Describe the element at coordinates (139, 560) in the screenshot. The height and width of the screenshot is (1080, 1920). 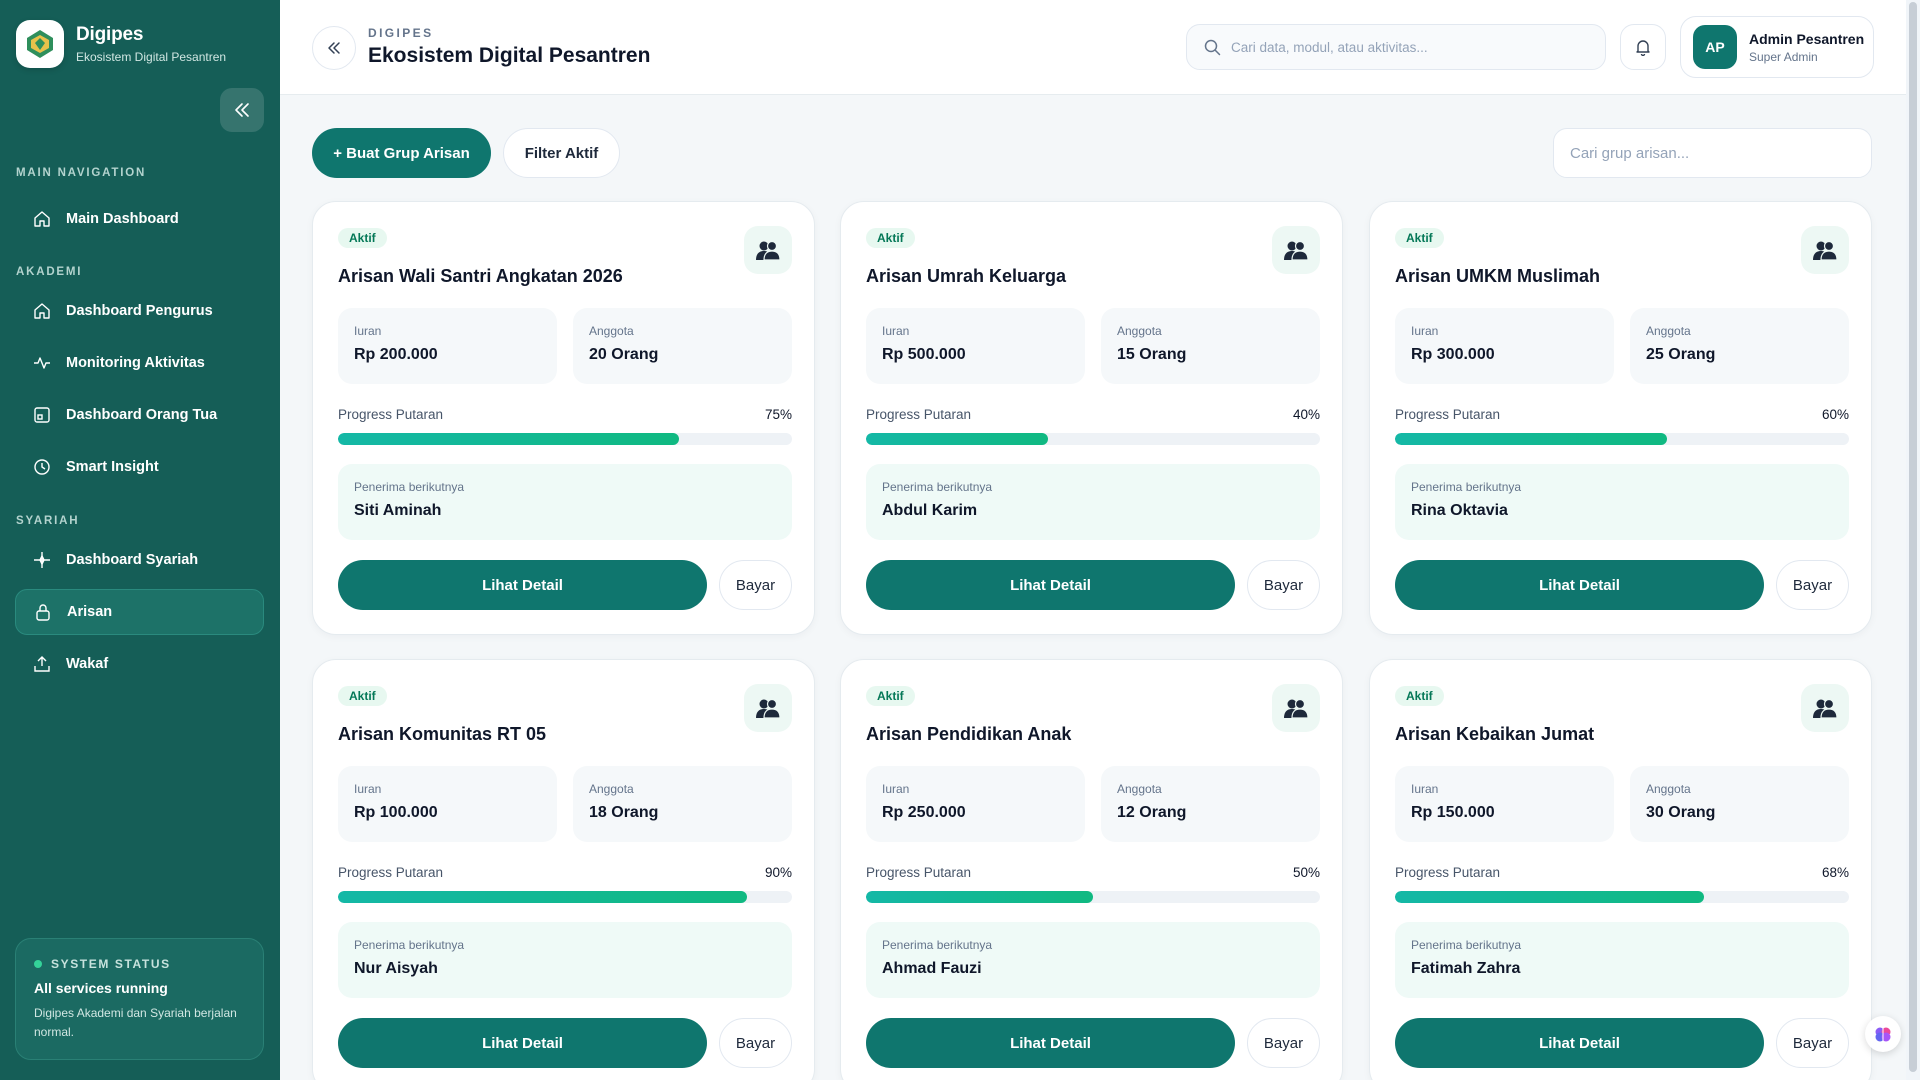
I see `sidebar-item-dashboard-syariah: Dashboard Syariah` at that location.